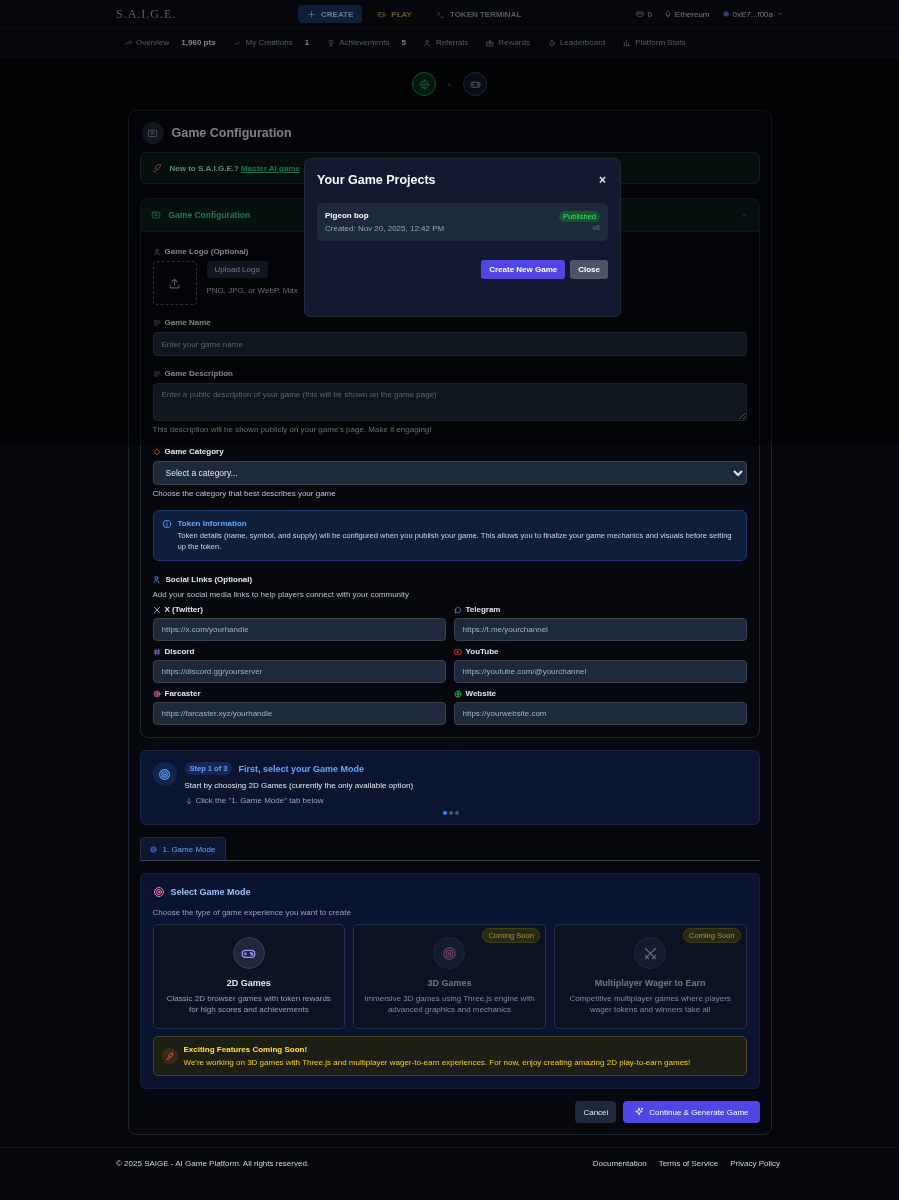  I want to click on field-label: Game Name, so click(187, 322).